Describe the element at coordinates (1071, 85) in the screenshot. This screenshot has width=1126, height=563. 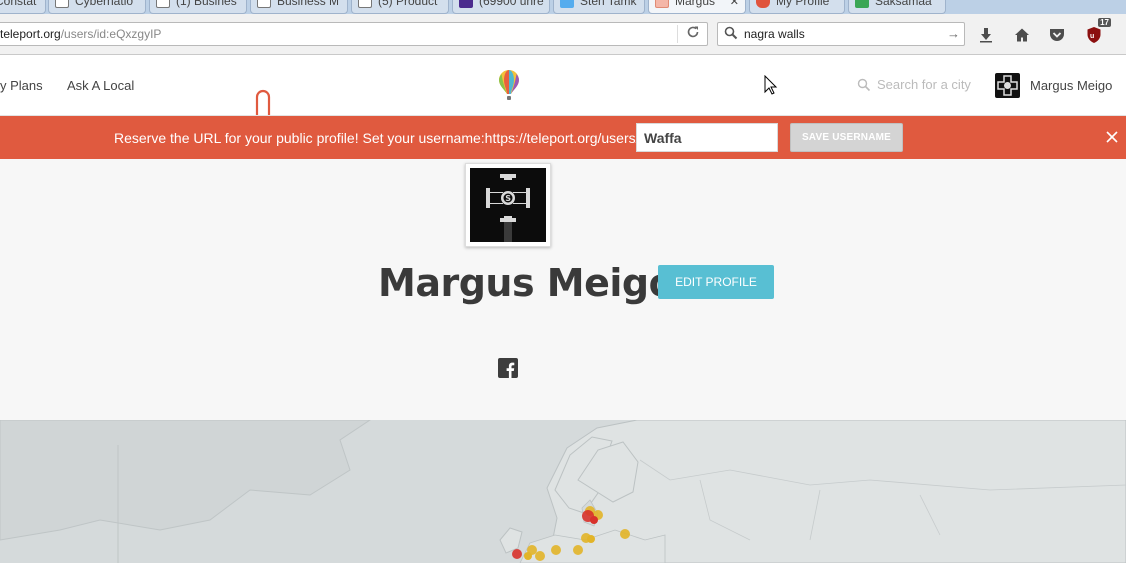
I see `header-username: Margus Meigo` at that location.